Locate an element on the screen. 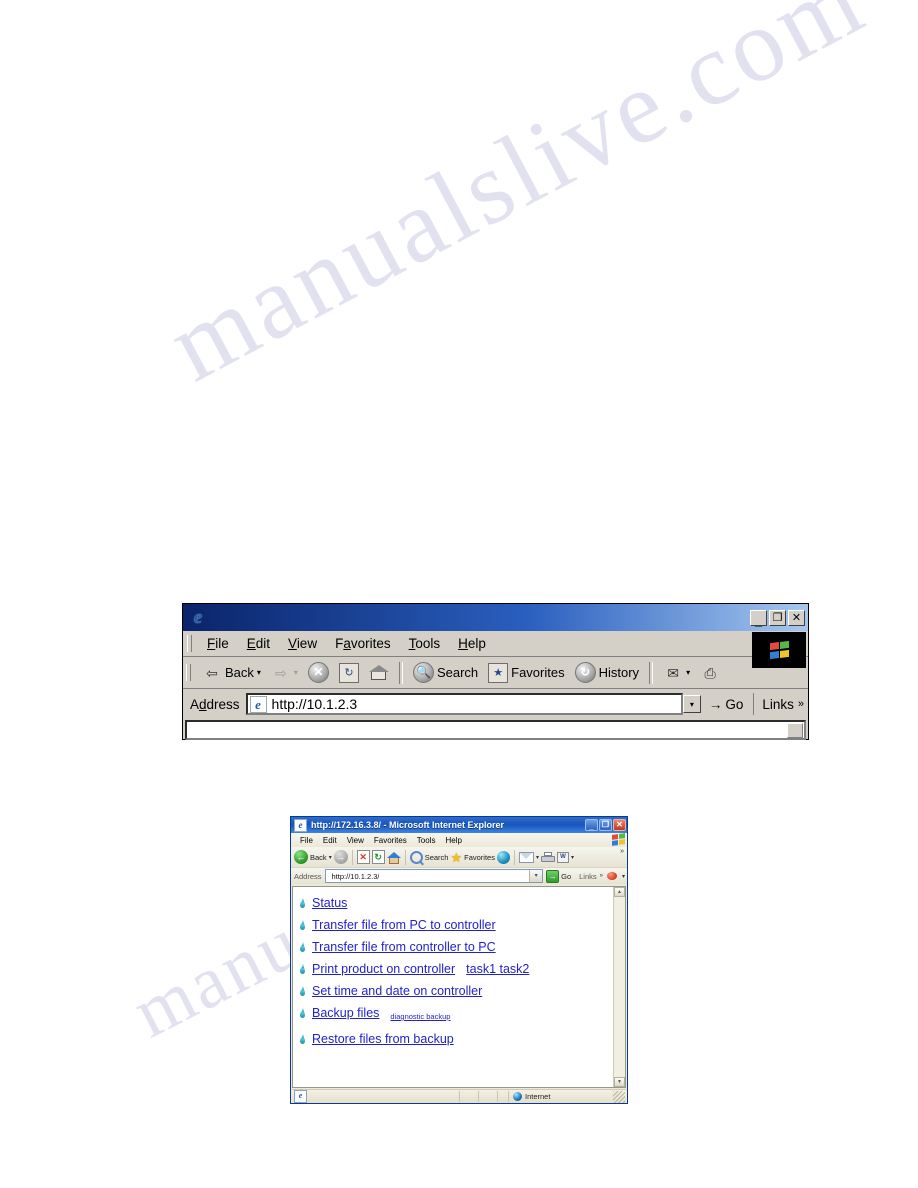 The width and height of the screenshot is (918, 1188). toolbar-overflow-icon: » is located at coordinates (622, 851).